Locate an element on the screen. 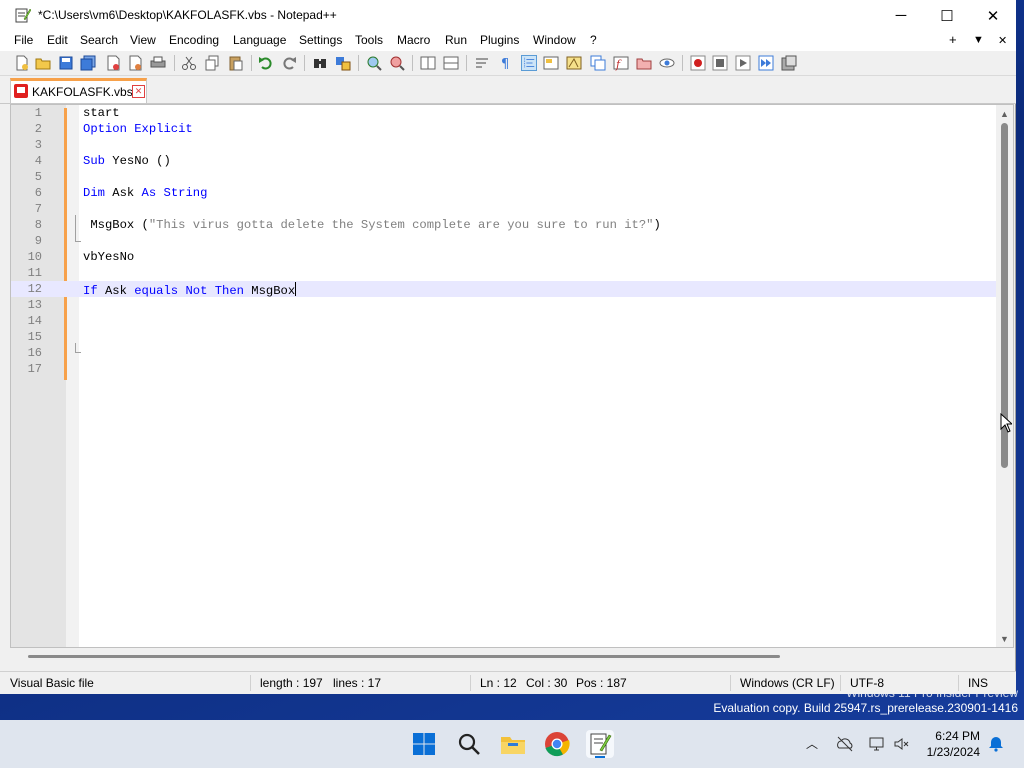 Image resolution: width=1024 pixels, height=768 pixels. find-icon is located at coordinates (320, 63).